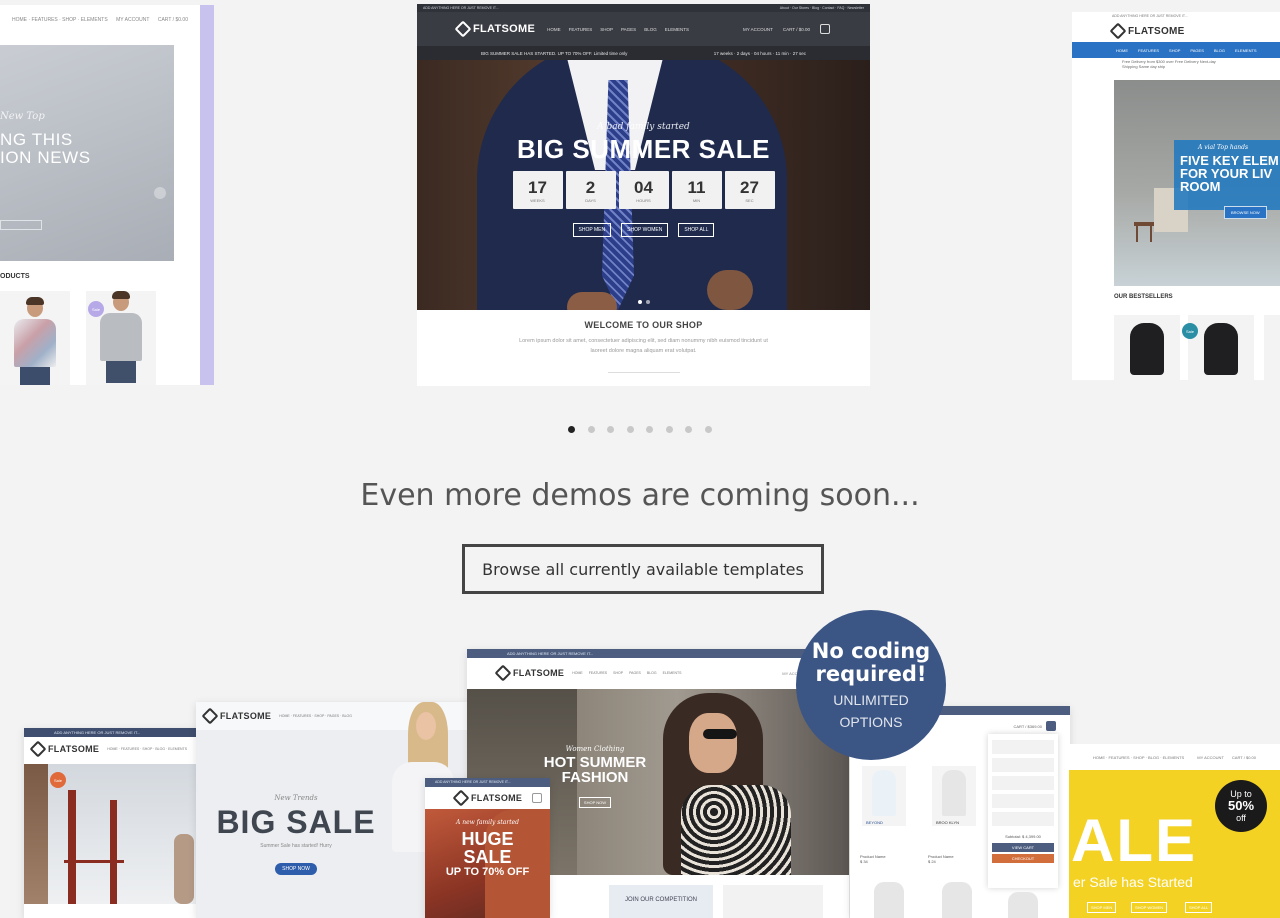 The image size is (1280, 918). What do you see at coordinates (1221, 349) in the screenshot?
I see `hoodie-image` at bounding box center [1221, 349].